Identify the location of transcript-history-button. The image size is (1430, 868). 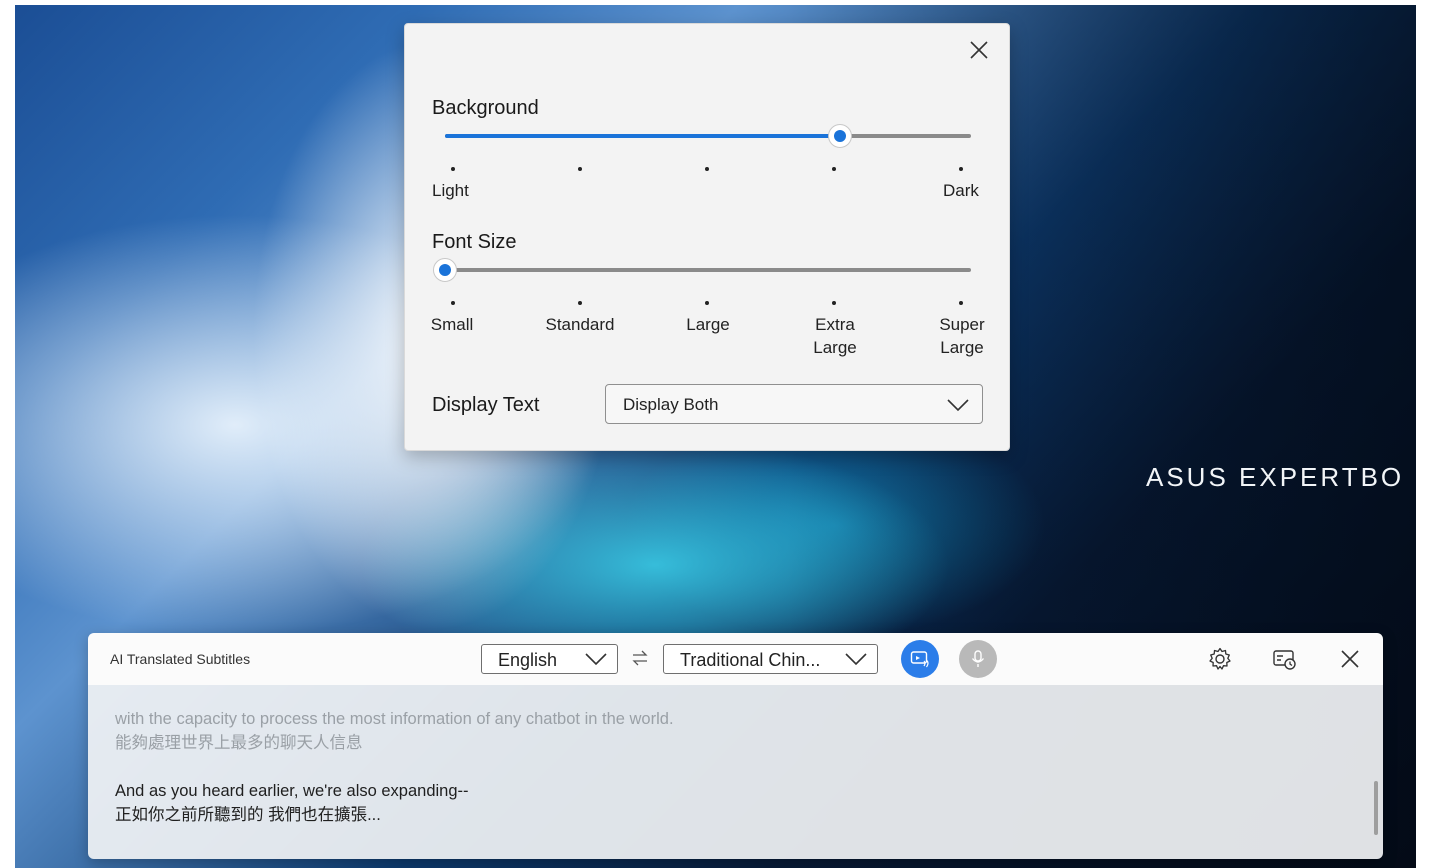
(1285, 659).